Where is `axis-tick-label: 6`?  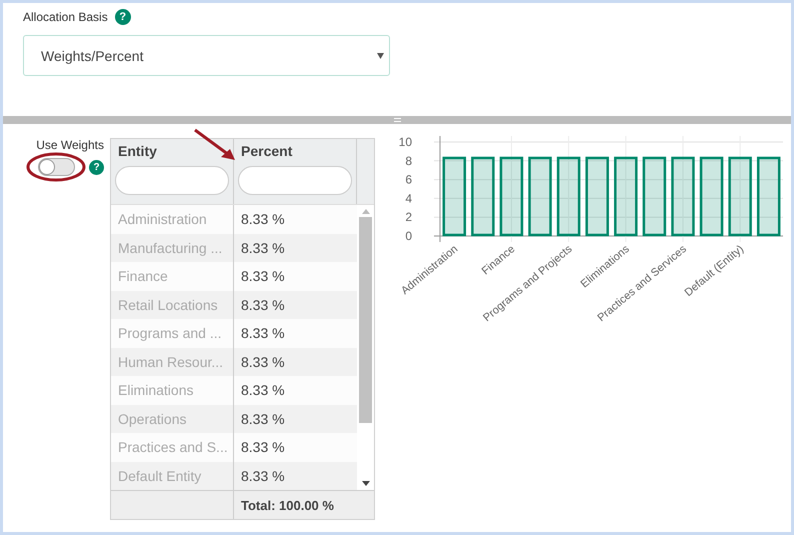 axis-tick-label: 6 is located at coordinates (408, 179).